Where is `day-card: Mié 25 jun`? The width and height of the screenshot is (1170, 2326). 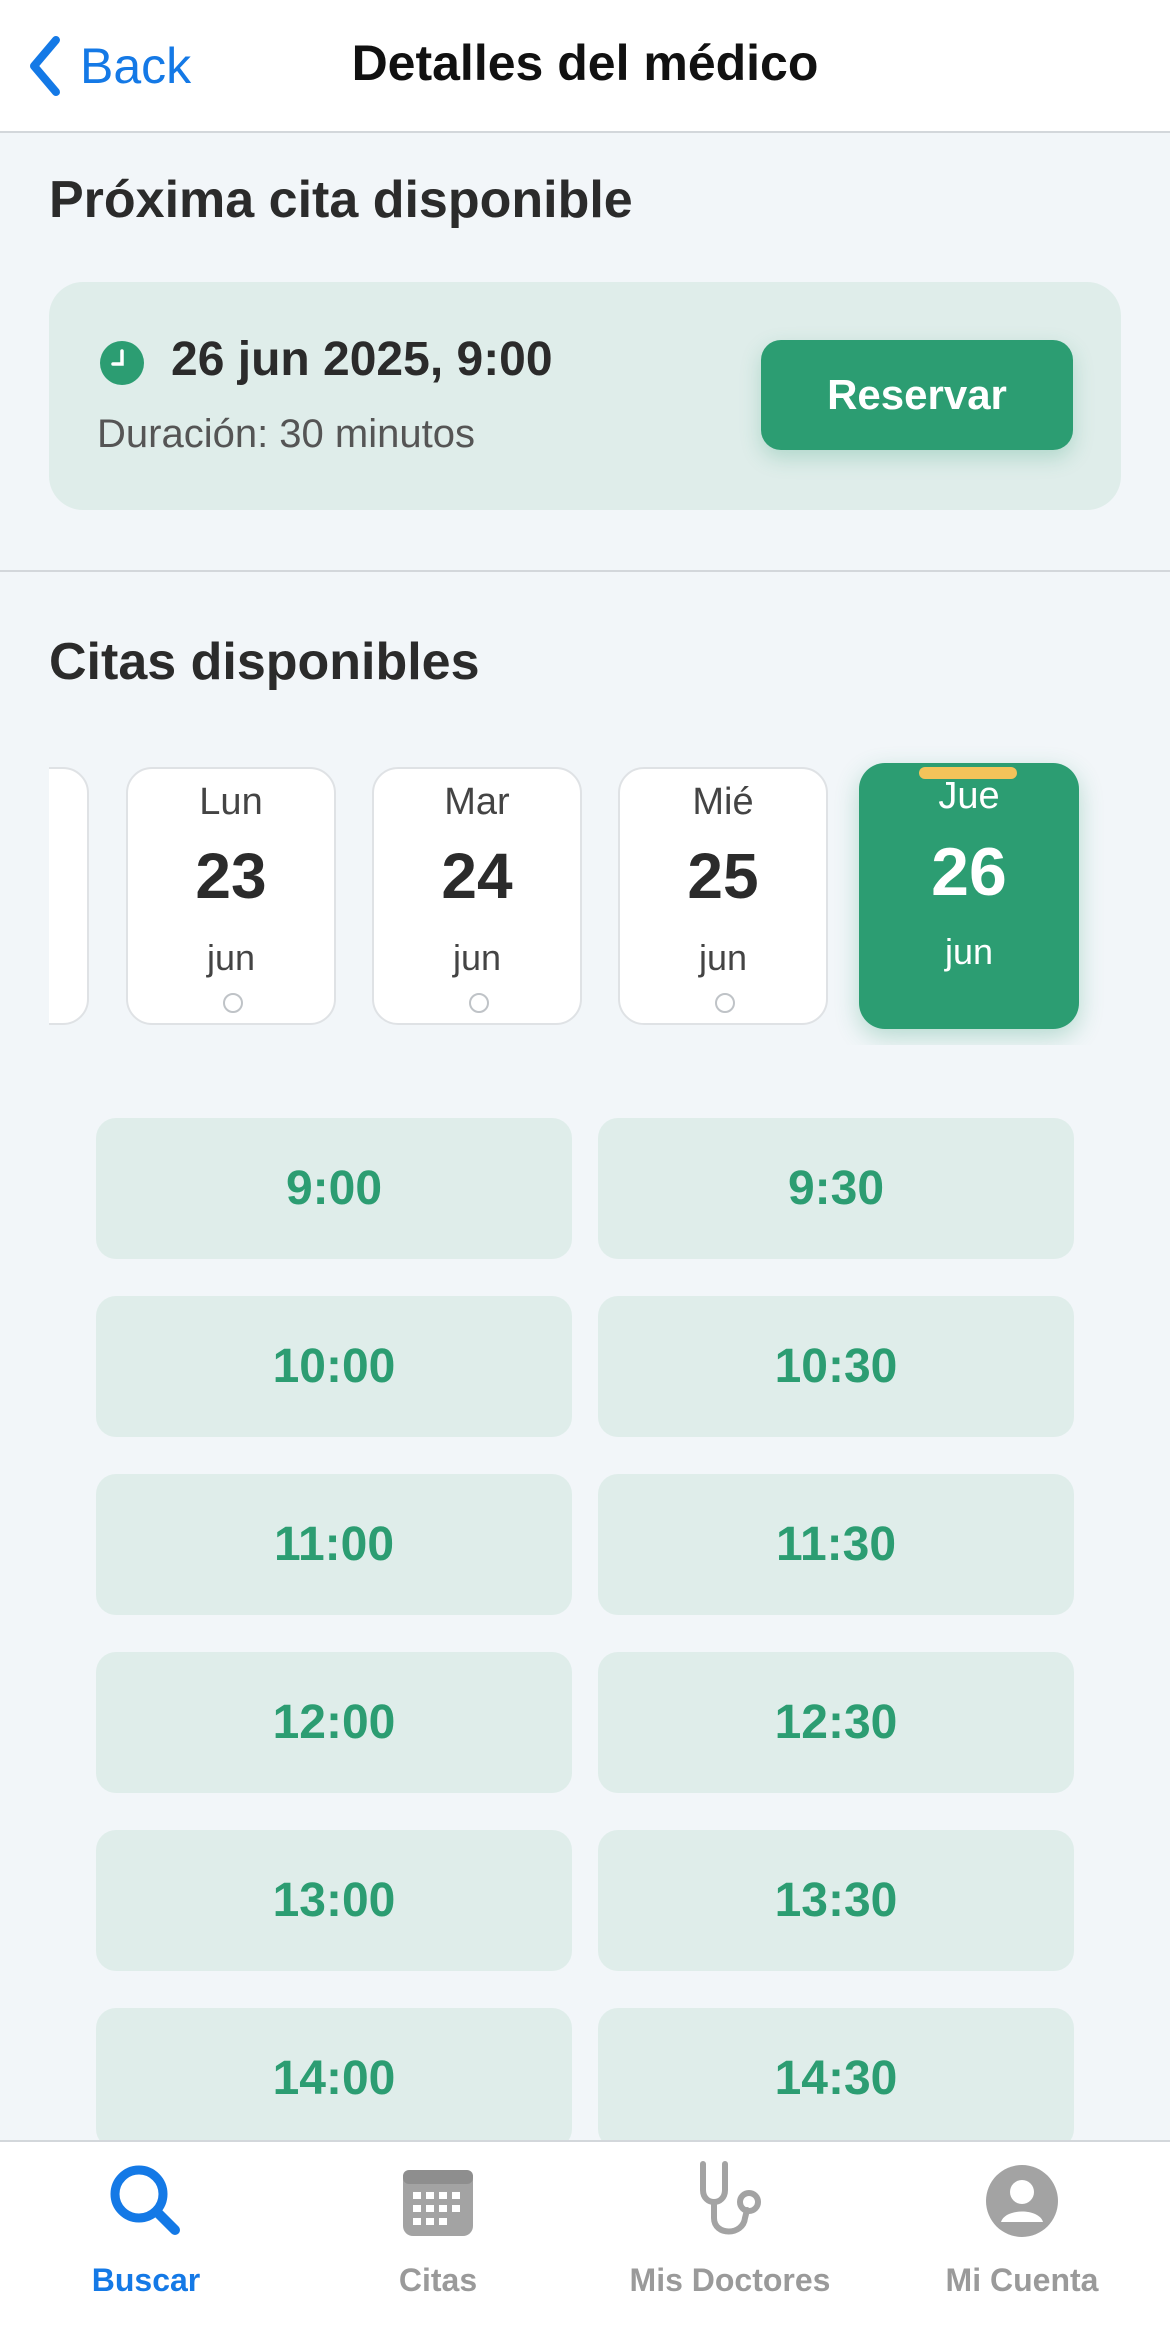
day-card: Mié 25 jun is located at coordinates (723, 896).